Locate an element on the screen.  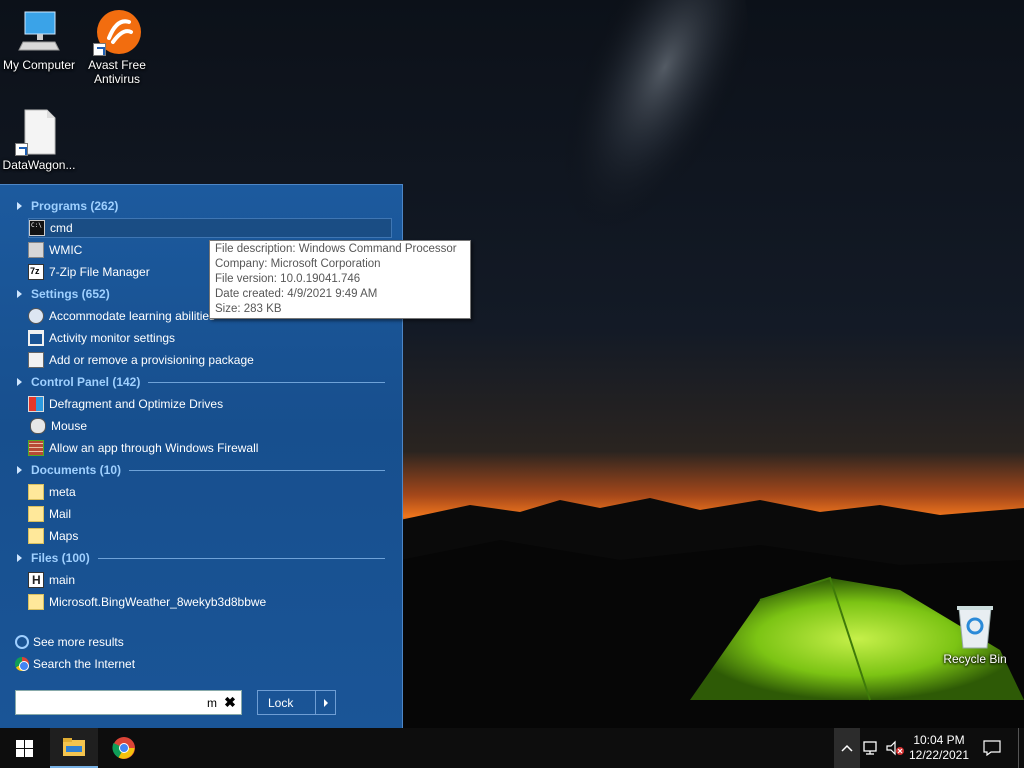
result-item-cmd: cmd is located at coordinates (210, 228).